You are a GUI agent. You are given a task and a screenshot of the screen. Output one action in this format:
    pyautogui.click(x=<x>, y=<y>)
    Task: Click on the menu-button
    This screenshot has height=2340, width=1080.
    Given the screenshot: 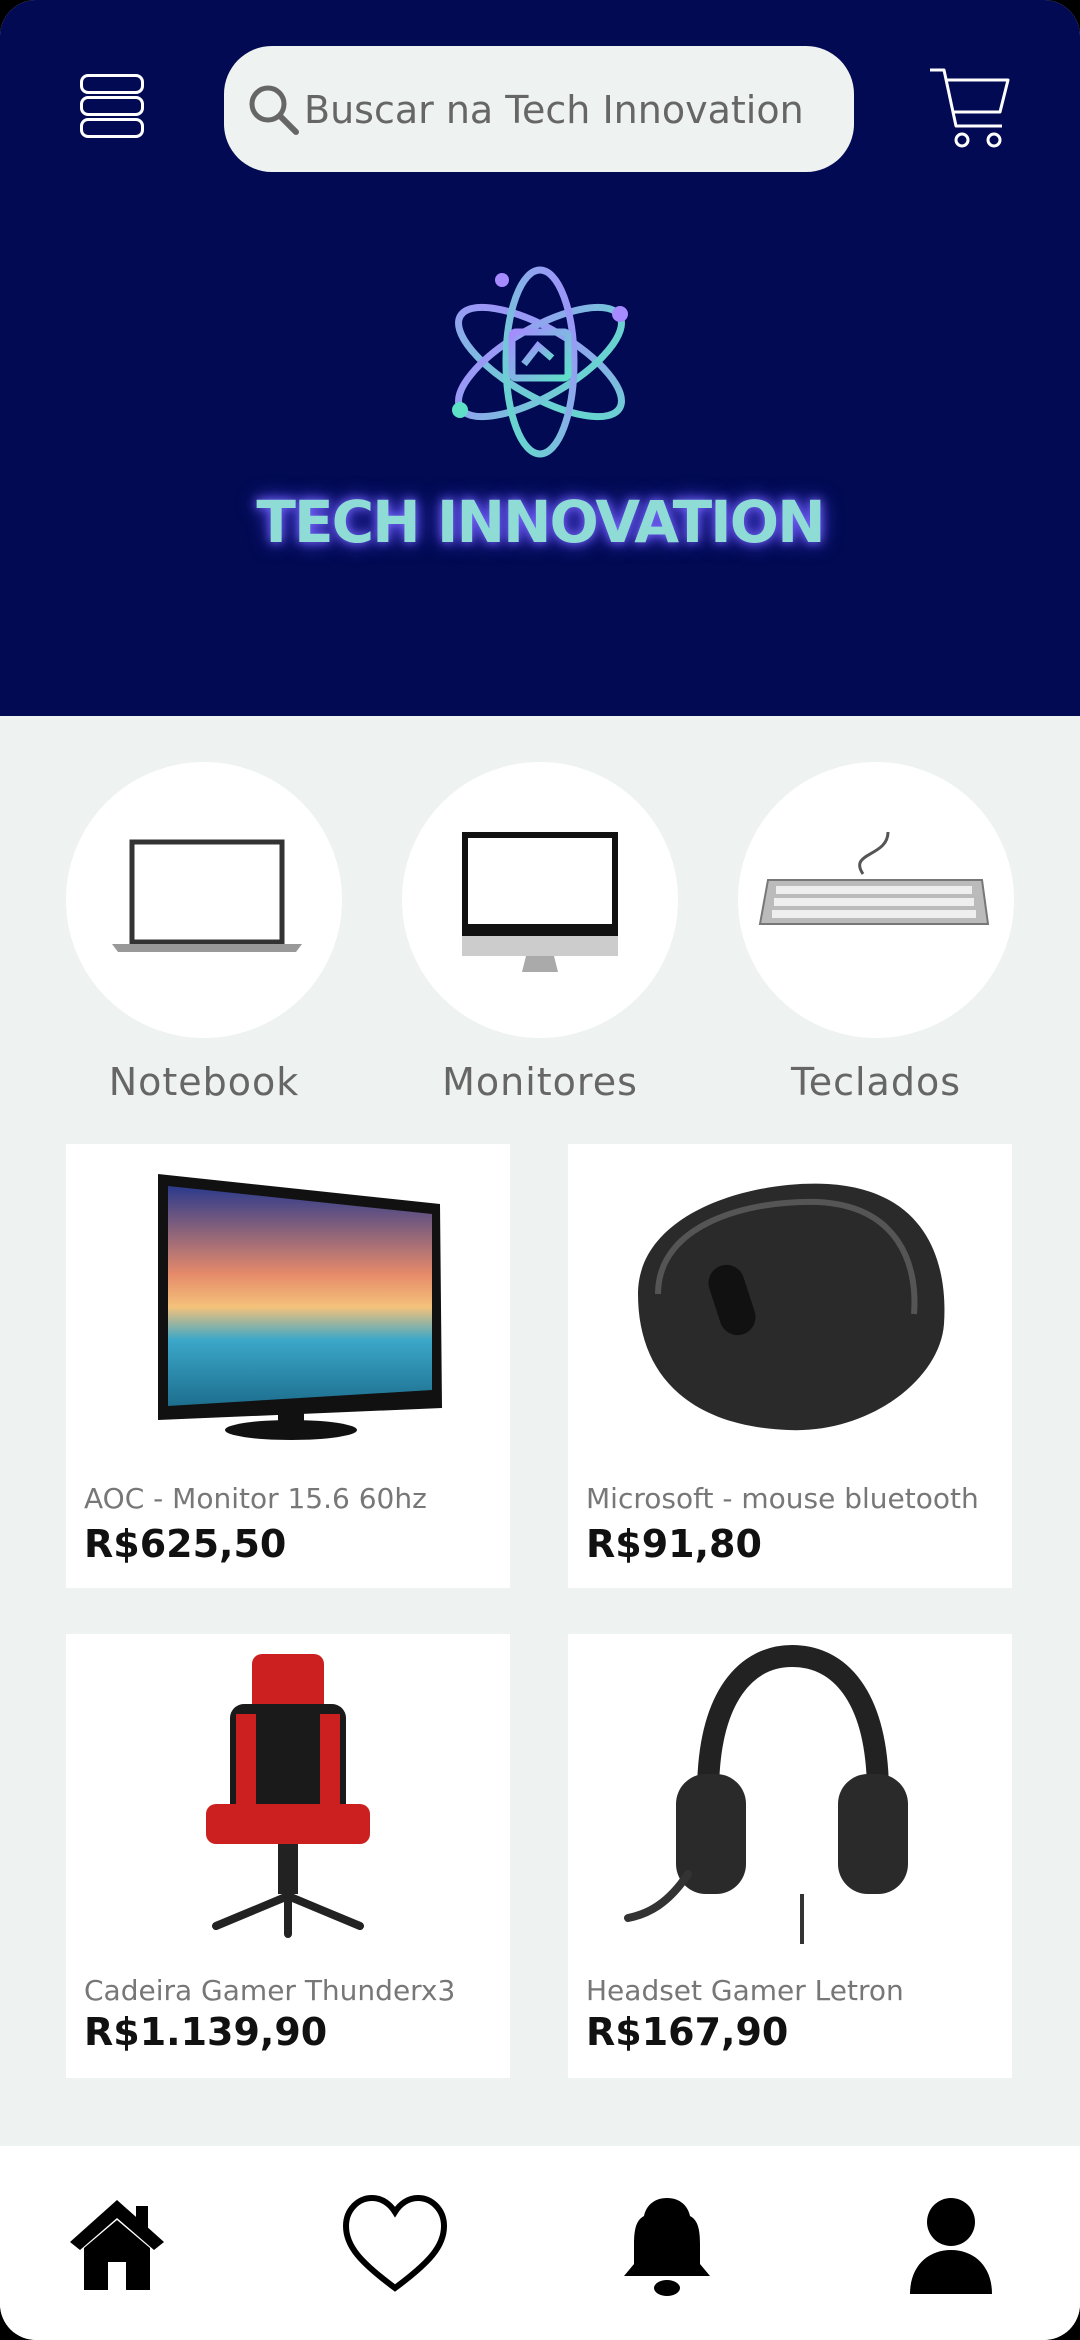 What is the action you would take?
    pyautogui.click(x=112, y=105)
    